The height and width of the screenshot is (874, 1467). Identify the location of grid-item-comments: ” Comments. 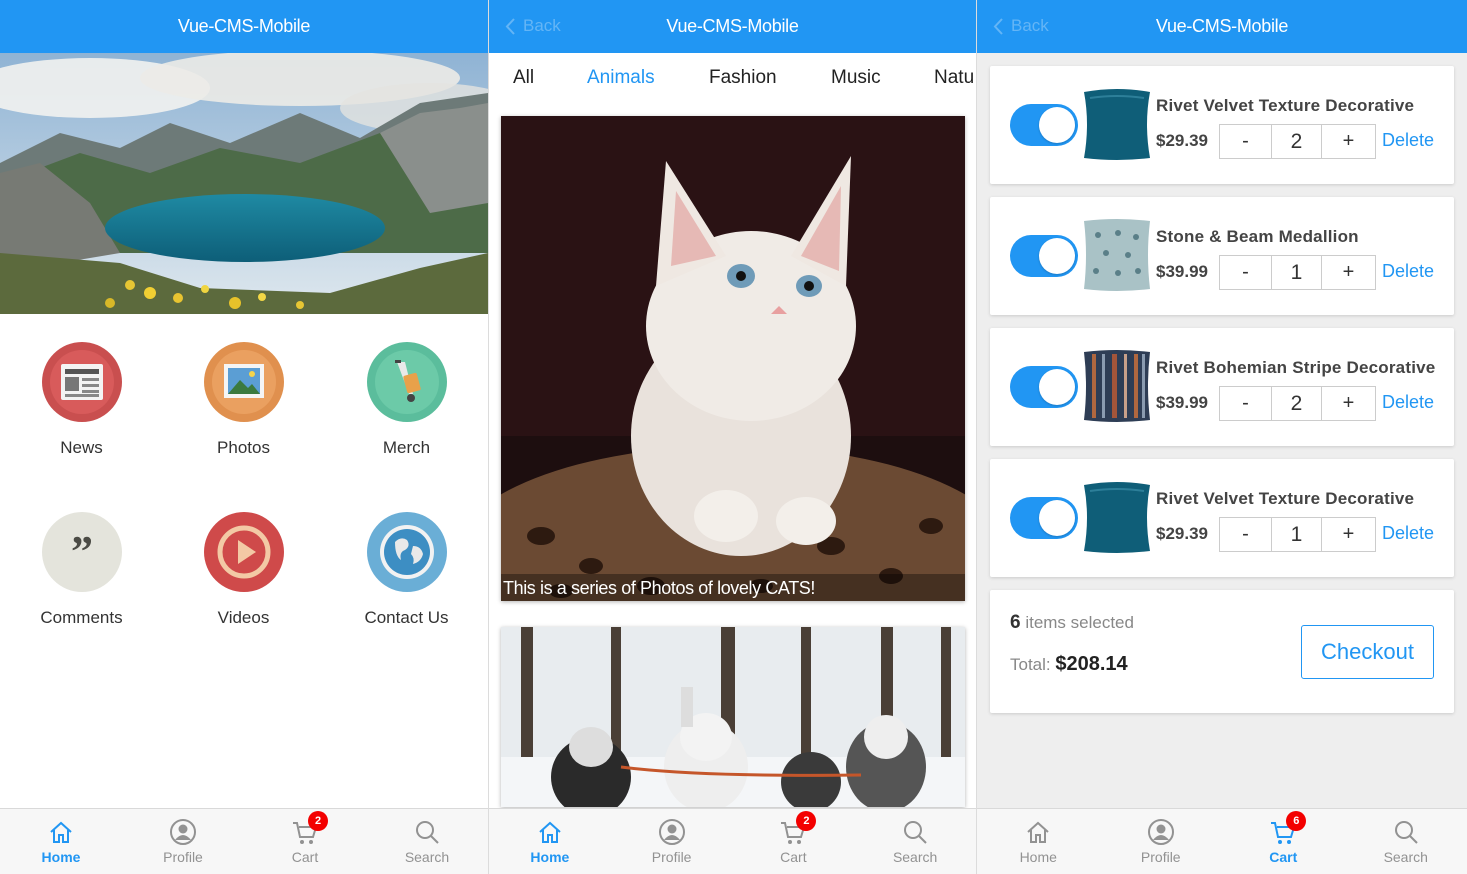
(81, 570).